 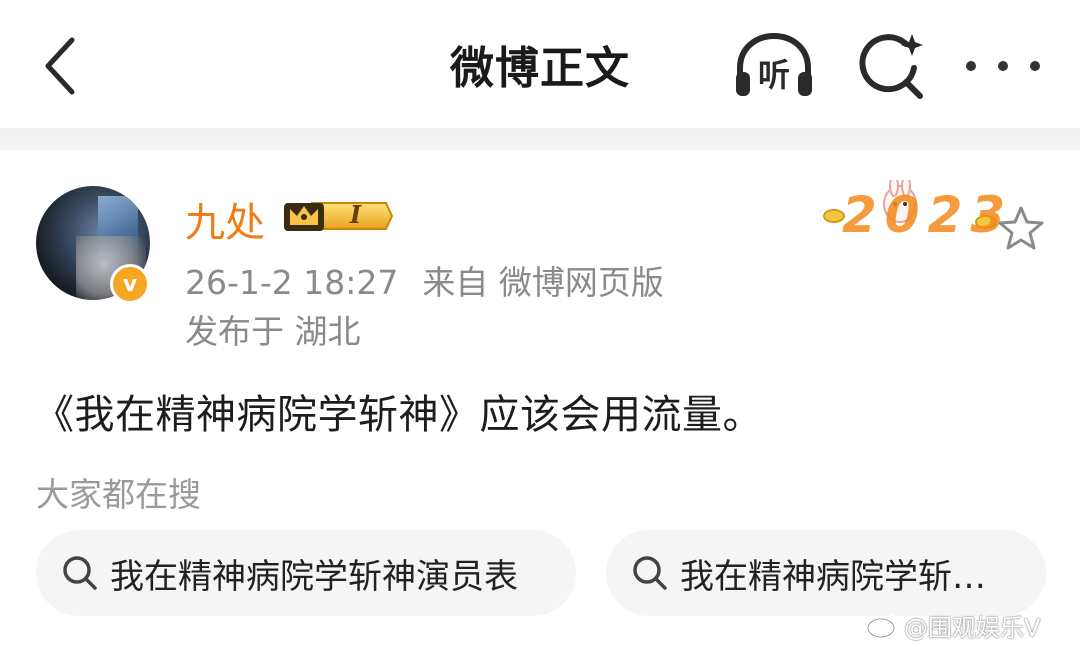 I want to click on related-search-chip: 我在精神病院学斩神演员表, so click(x=306, y=573).